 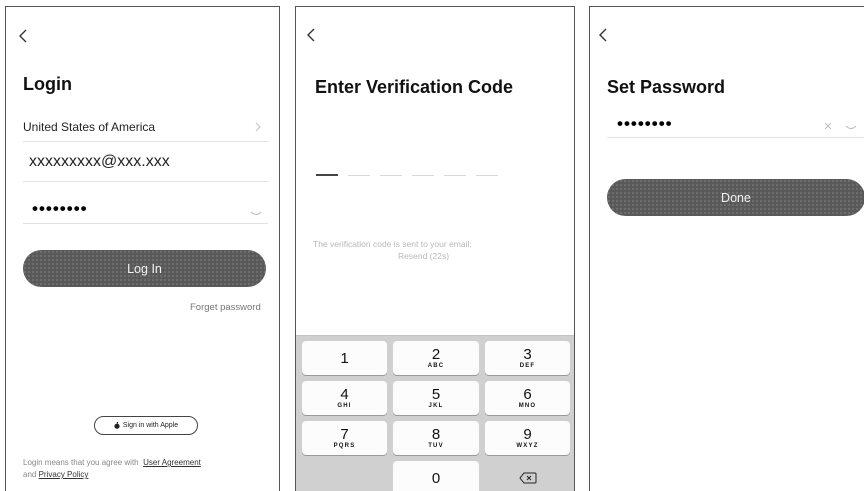 I want to click on apple-button-label: Sign in with Apple, so click(x=150, y=425).